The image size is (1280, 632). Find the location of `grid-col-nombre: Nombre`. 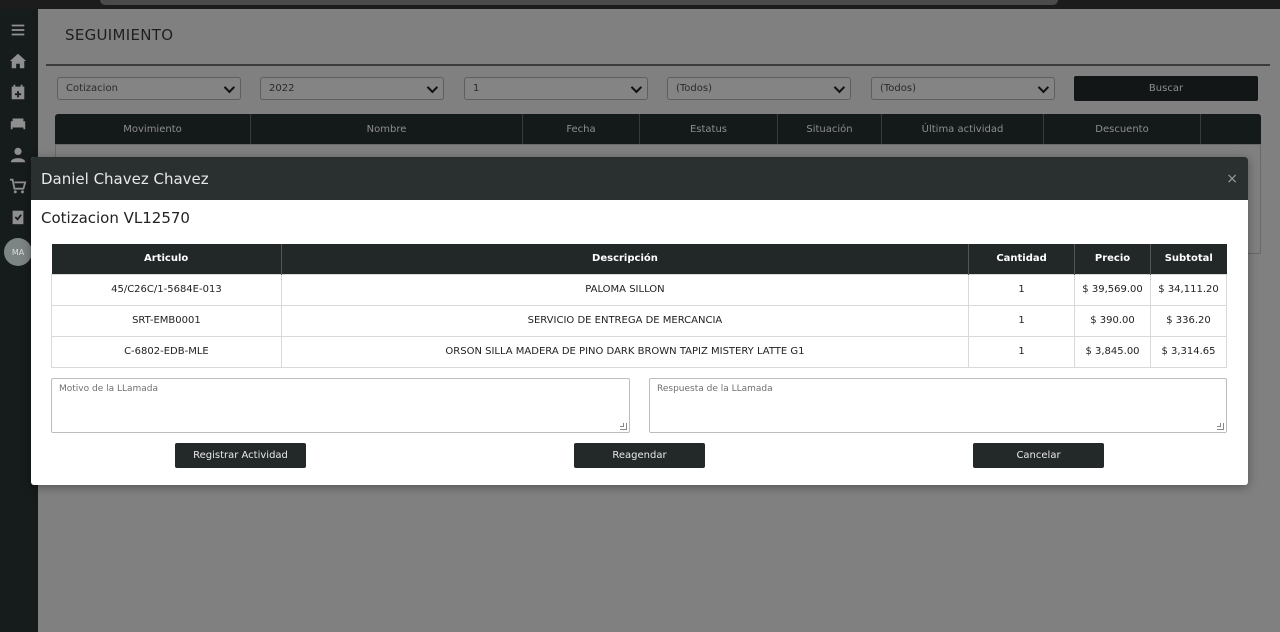

grid-col-nombre: Nombre is located at coordinates (387, 129).